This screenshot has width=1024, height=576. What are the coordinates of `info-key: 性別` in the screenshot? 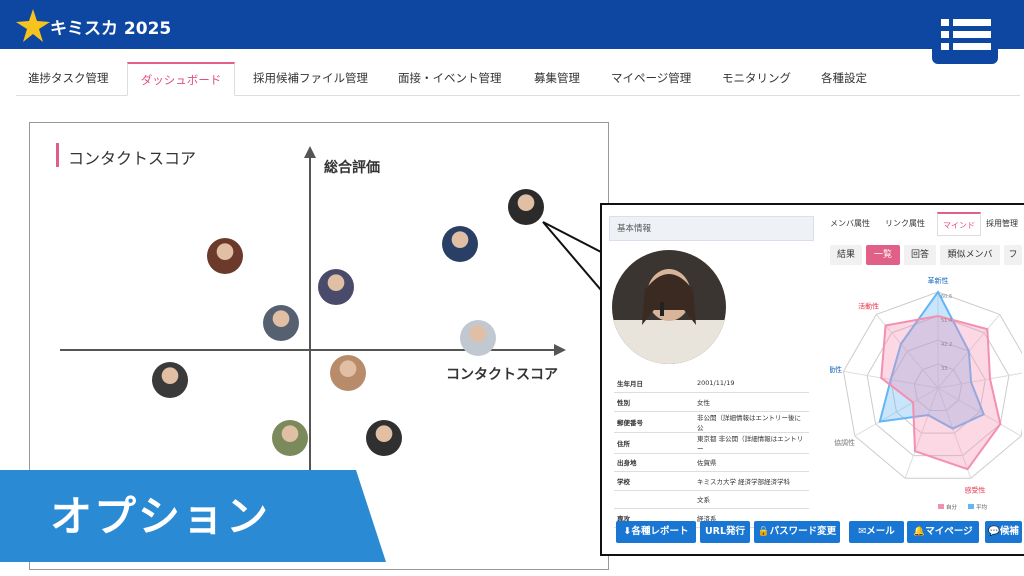 It's located at (654, 402).